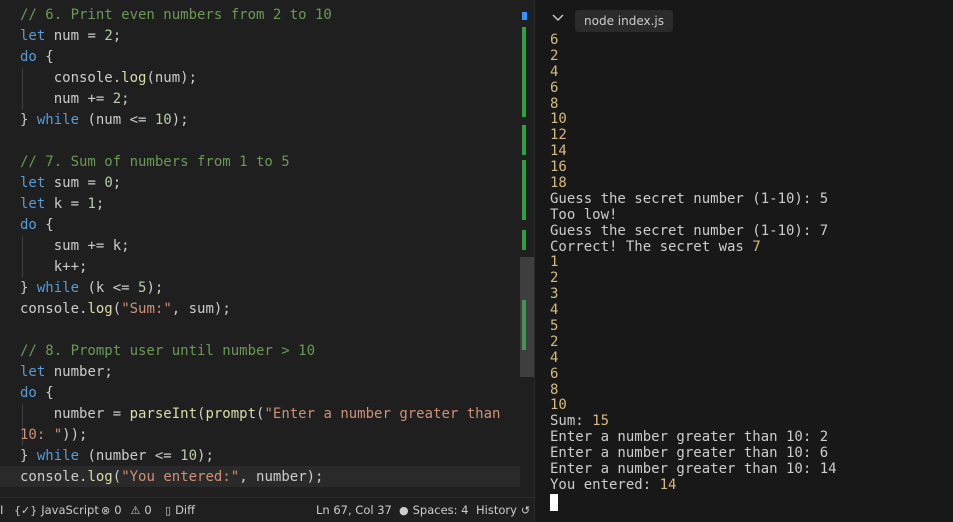 The width and height of the screenshot is (953, 522). I want to click on code-token: (num);, so click(172, 78).